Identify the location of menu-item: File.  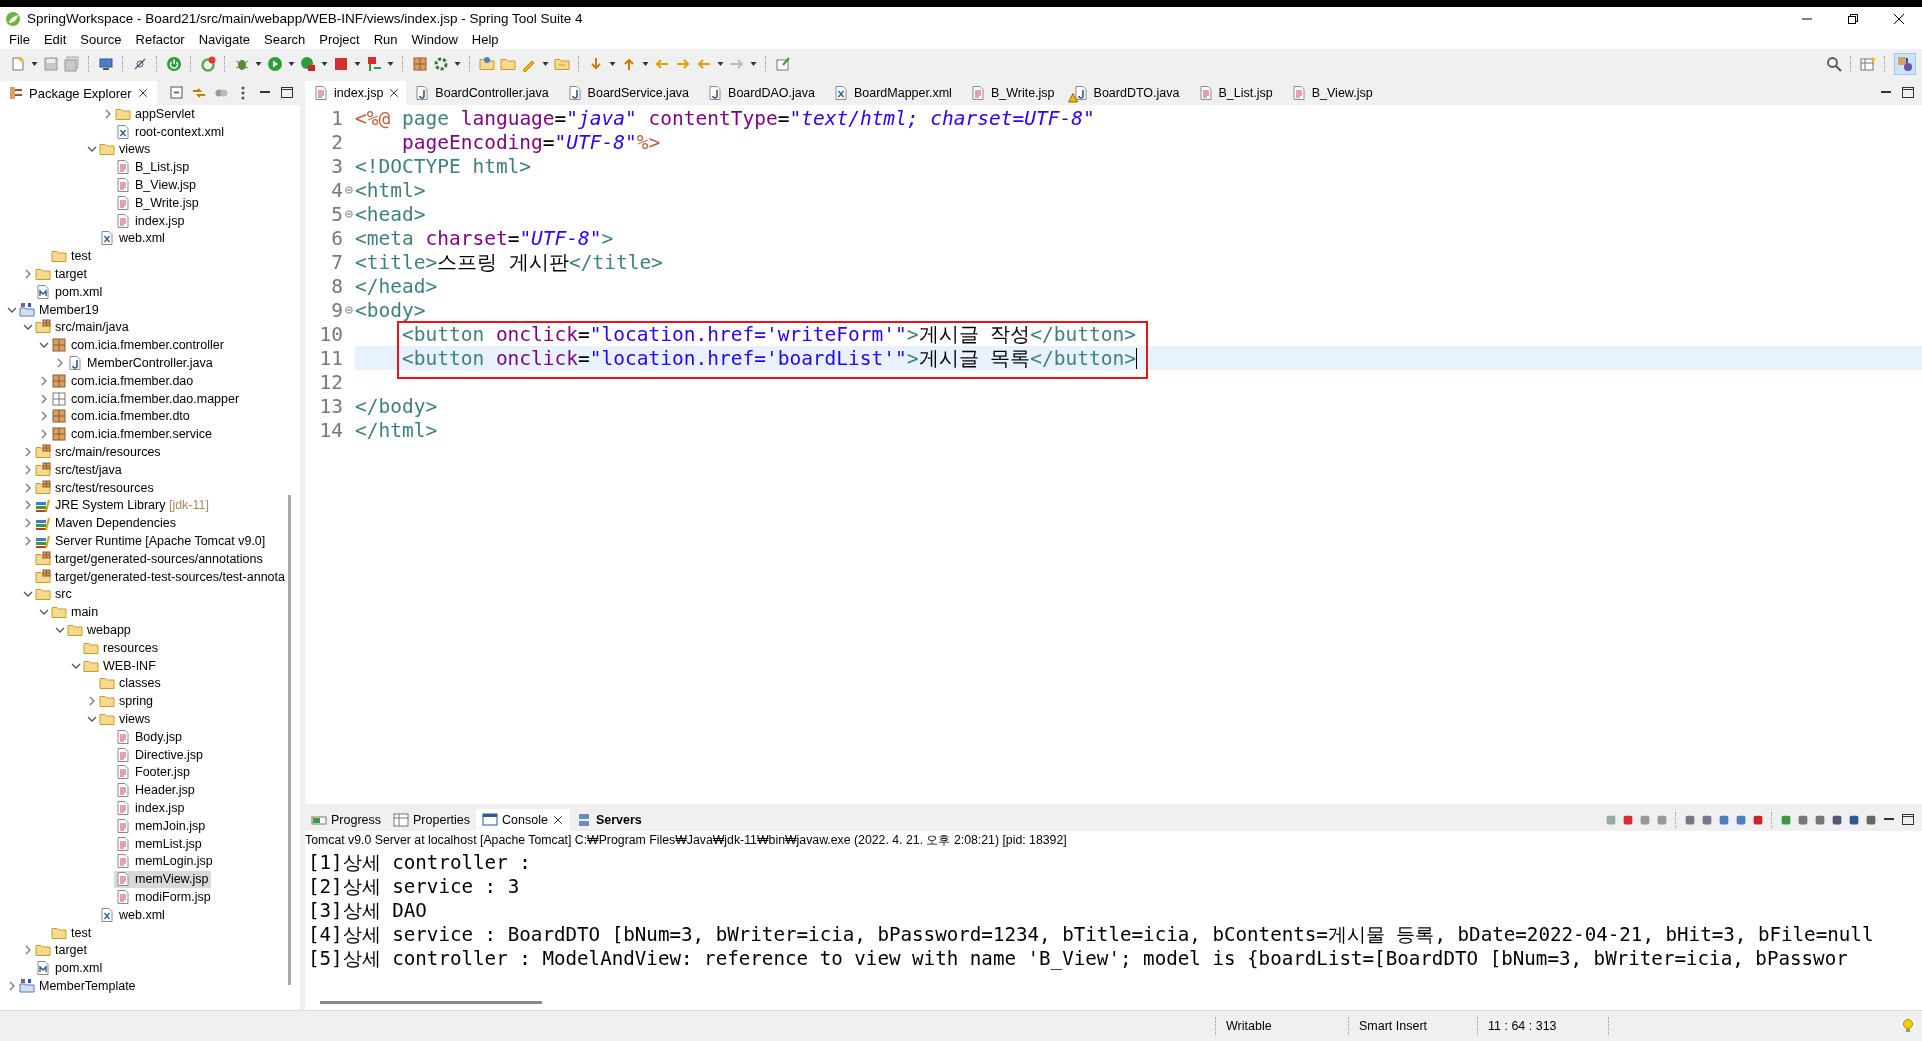
(19, 39).